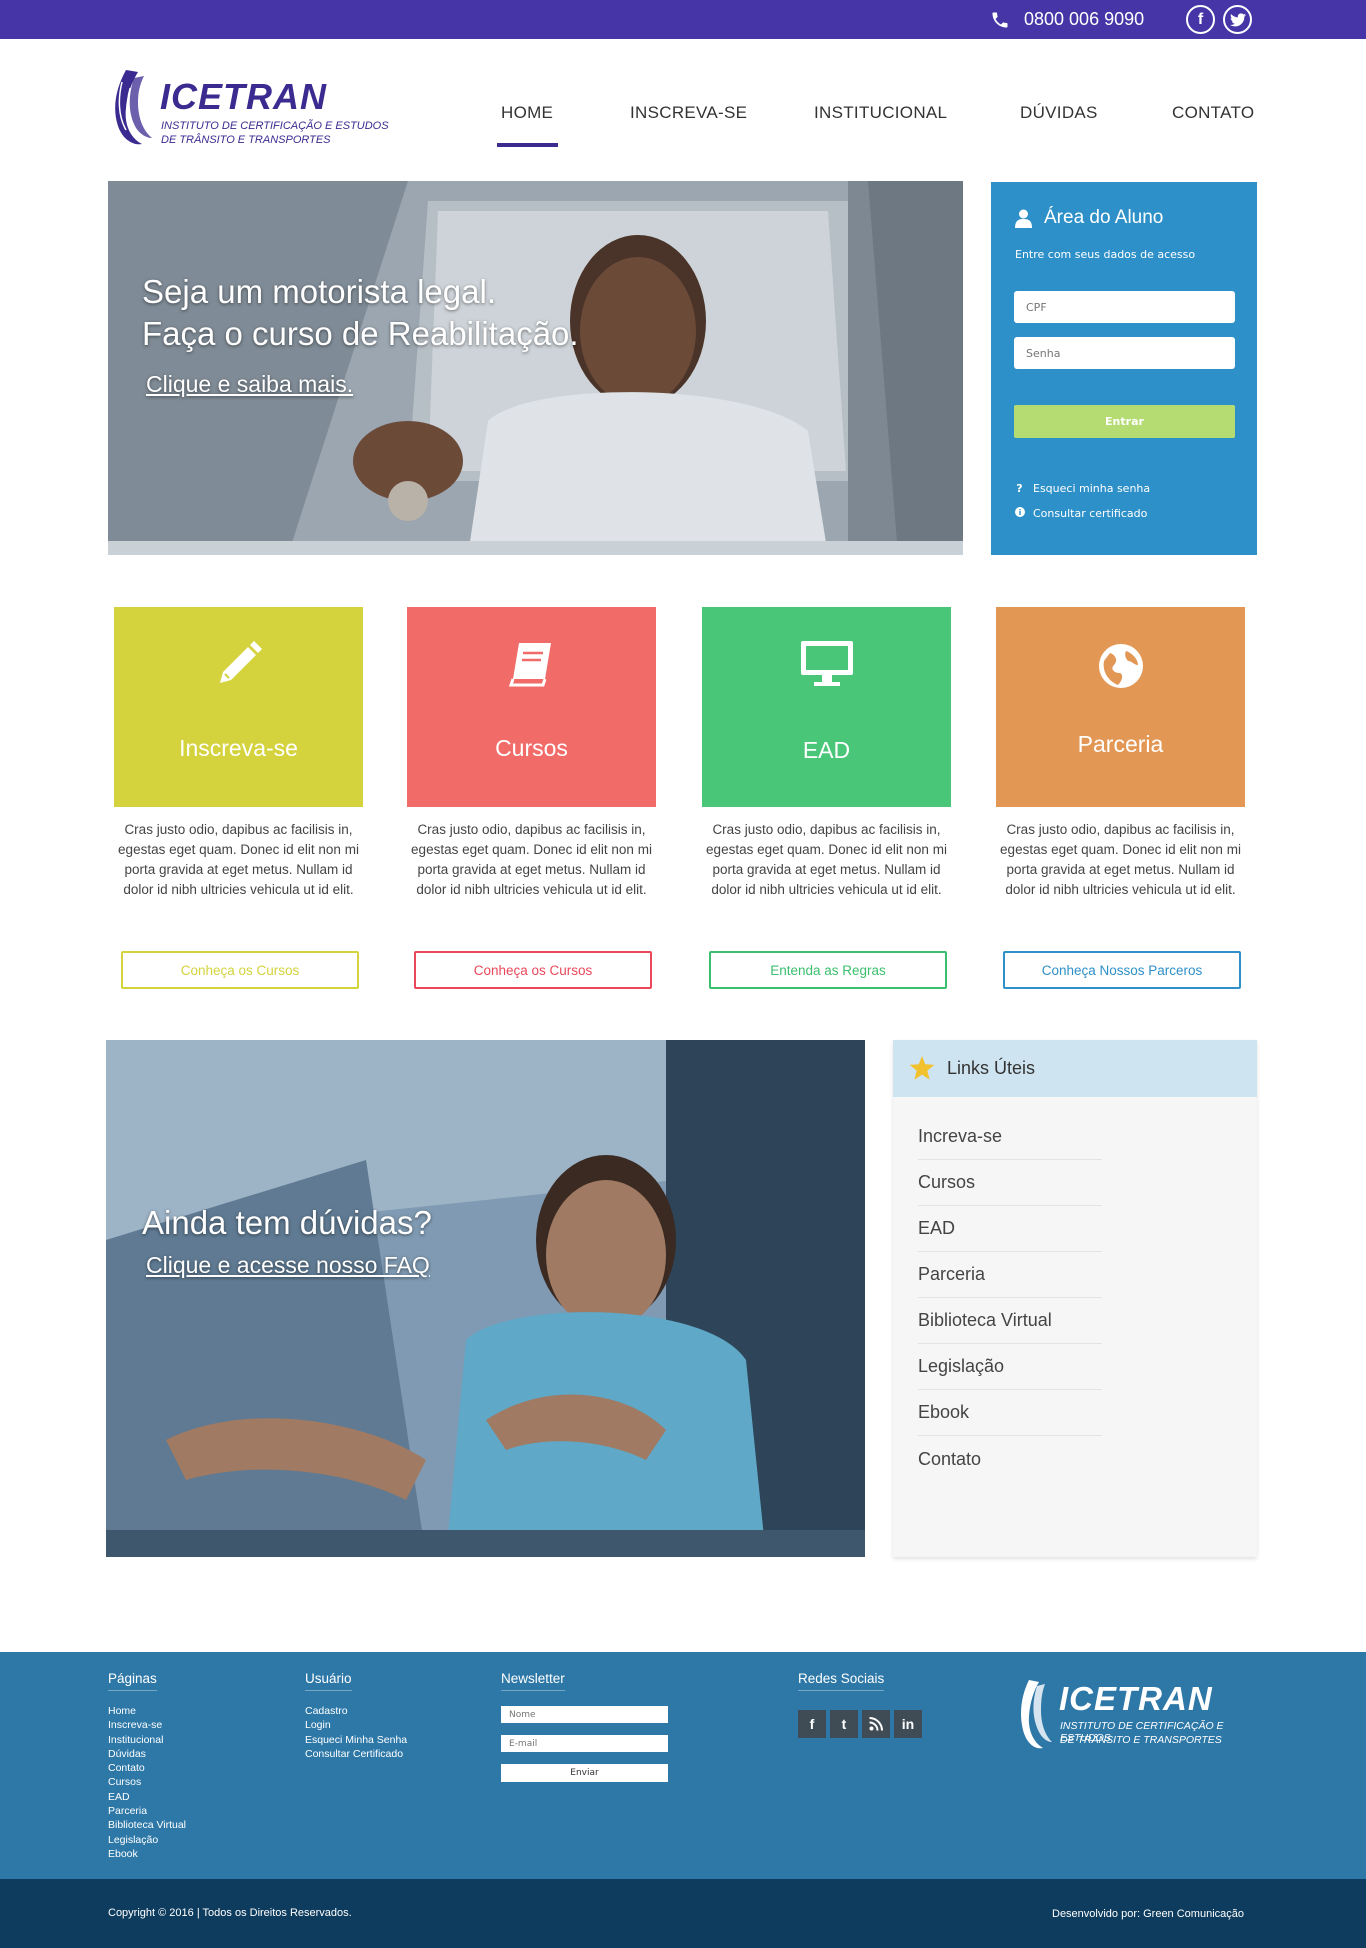 The image size is (1366, 1948). Describe the element at coordinates (356, 1725) in the screenshot. I see `footer-link: Login` at that location.